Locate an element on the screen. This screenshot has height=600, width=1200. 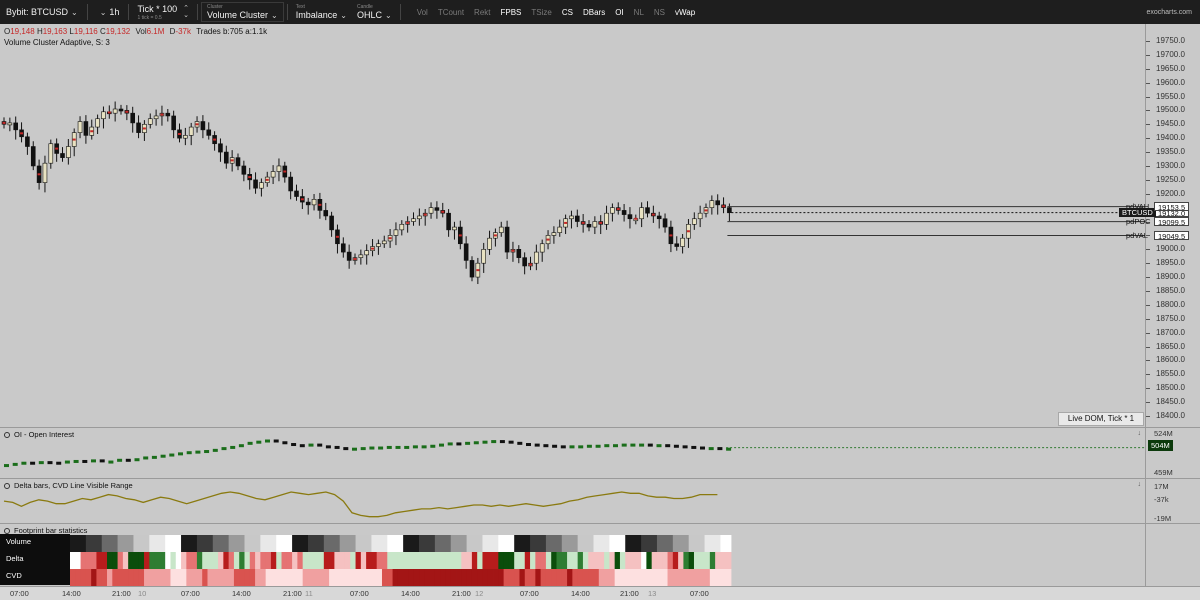
cluster-selector: Cluster Volume Cluster ⌄ is located at coordinates (242, 12).